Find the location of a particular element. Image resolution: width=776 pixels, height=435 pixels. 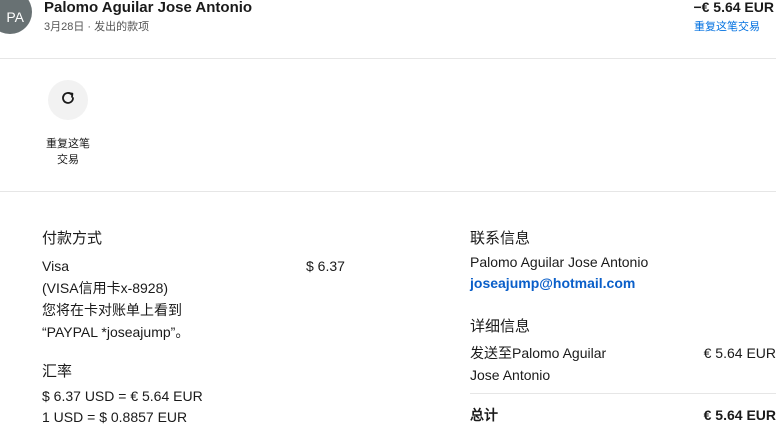

refresh-icon is located at coordinates (68, 100).